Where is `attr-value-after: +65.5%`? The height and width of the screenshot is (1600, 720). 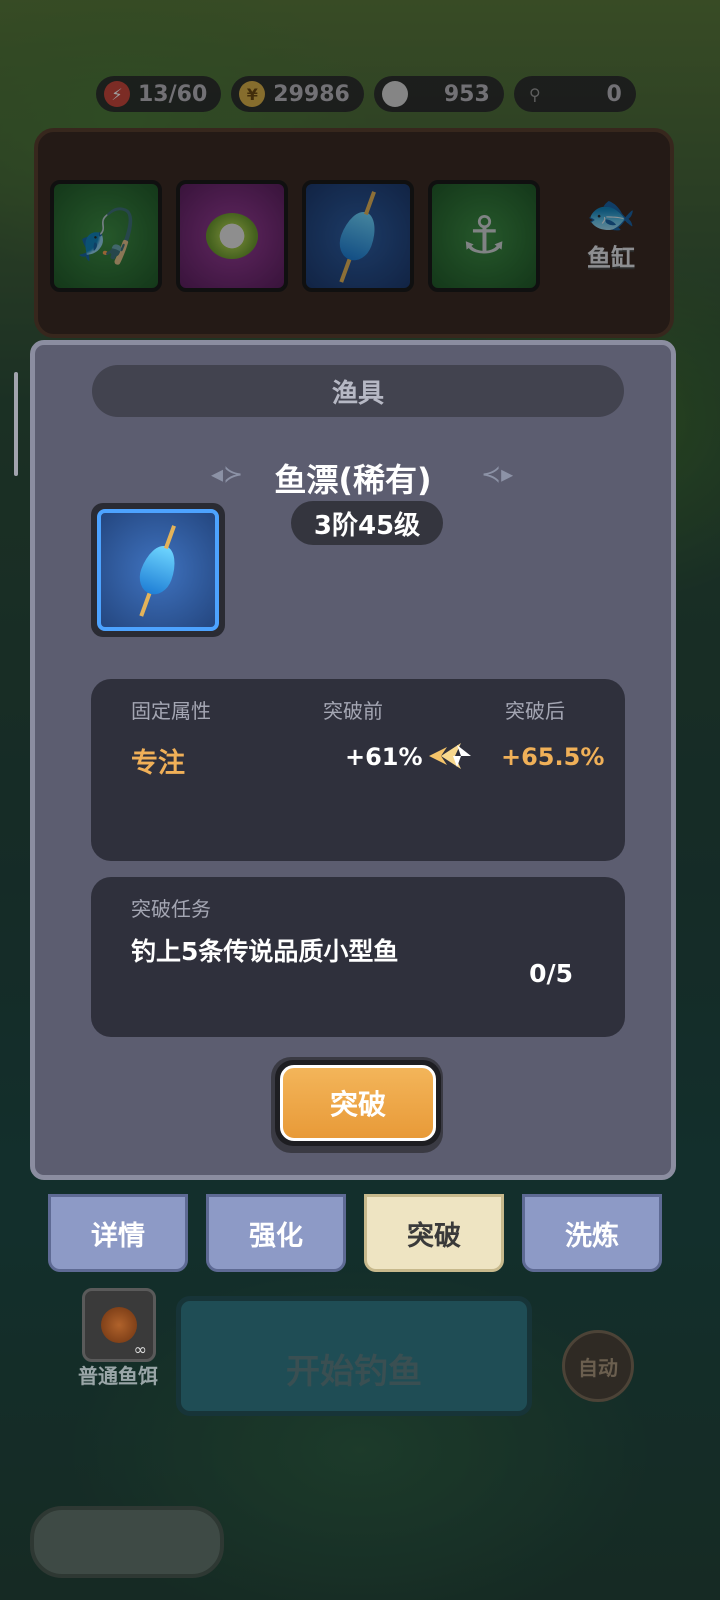
attr-value-after: +65.5% is located at coordinates (553, 757).